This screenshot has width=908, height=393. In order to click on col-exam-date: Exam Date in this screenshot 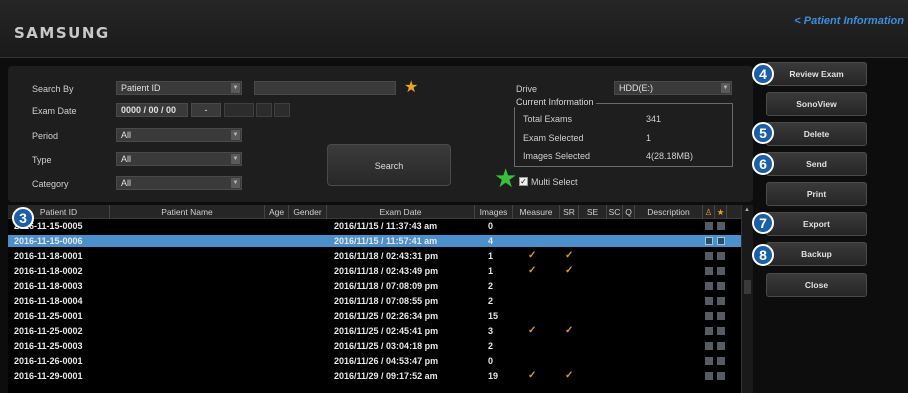, I will do `click(401, 212)`.